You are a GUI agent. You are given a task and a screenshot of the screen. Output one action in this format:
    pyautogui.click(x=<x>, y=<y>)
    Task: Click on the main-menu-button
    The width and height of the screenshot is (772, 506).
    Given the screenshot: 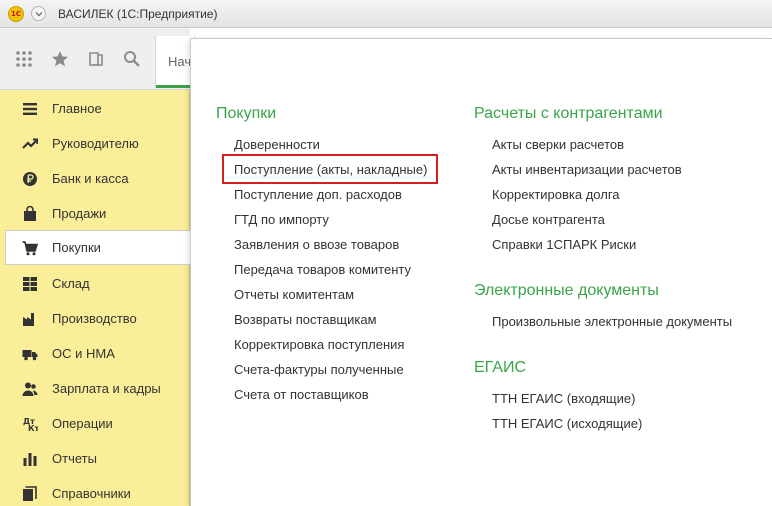 What is the action you would take?
    pyautogui.click(x=38, y=13)
    